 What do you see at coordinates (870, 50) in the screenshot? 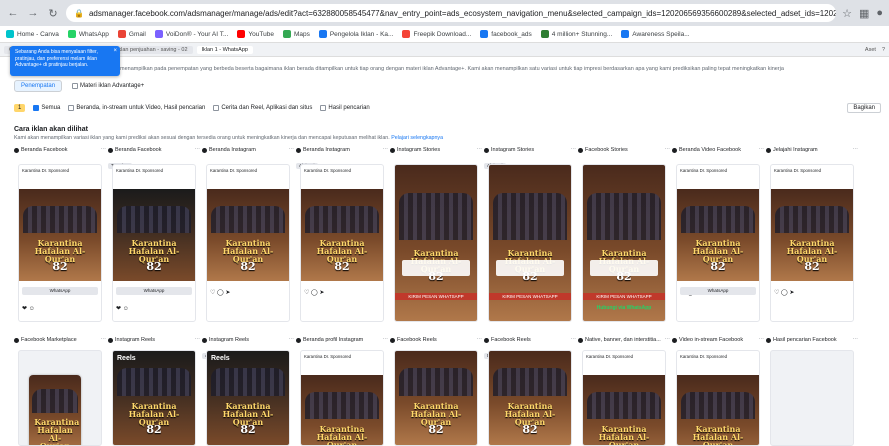
I see `tabstrip-action: Aset` at bounding box center [870, 50].